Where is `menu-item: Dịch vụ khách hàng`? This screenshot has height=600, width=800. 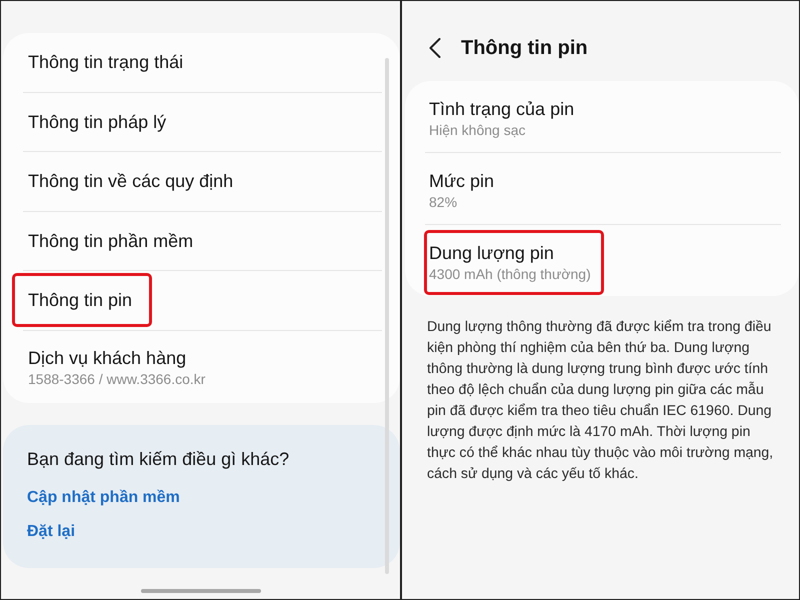 menu-item: Dịch vụ khách hàng is located at coordinates (117, 358).